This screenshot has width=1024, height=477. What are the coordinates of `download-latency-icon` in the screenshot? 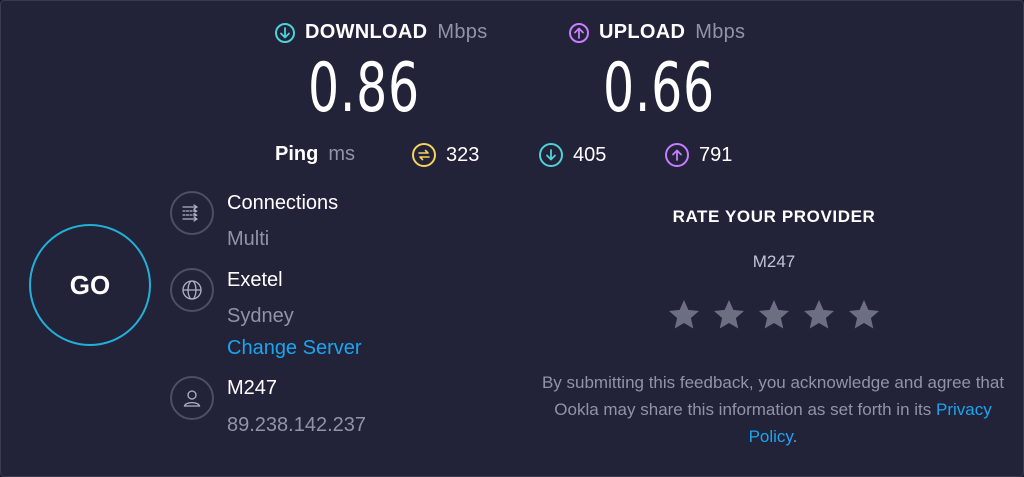 It's located at (551, 155).